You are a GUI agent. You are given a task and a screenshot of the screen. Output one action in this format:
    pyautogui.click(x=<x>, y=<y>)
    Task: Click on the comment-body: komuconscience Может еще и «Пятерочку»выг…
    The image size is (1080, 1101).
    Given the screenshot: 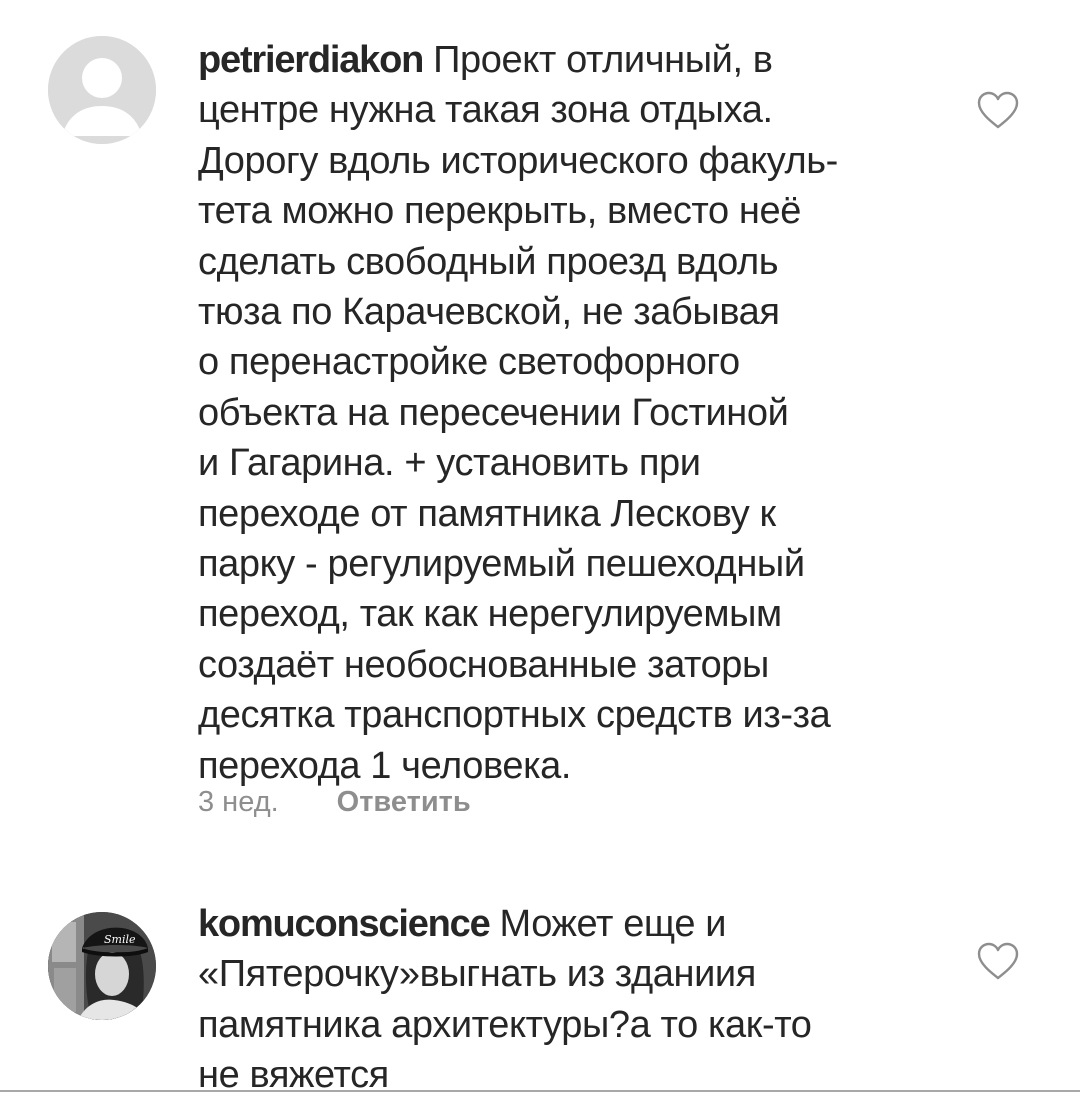 What is the action you would take?
    pyautogui.click(x=558, y=1000)
    